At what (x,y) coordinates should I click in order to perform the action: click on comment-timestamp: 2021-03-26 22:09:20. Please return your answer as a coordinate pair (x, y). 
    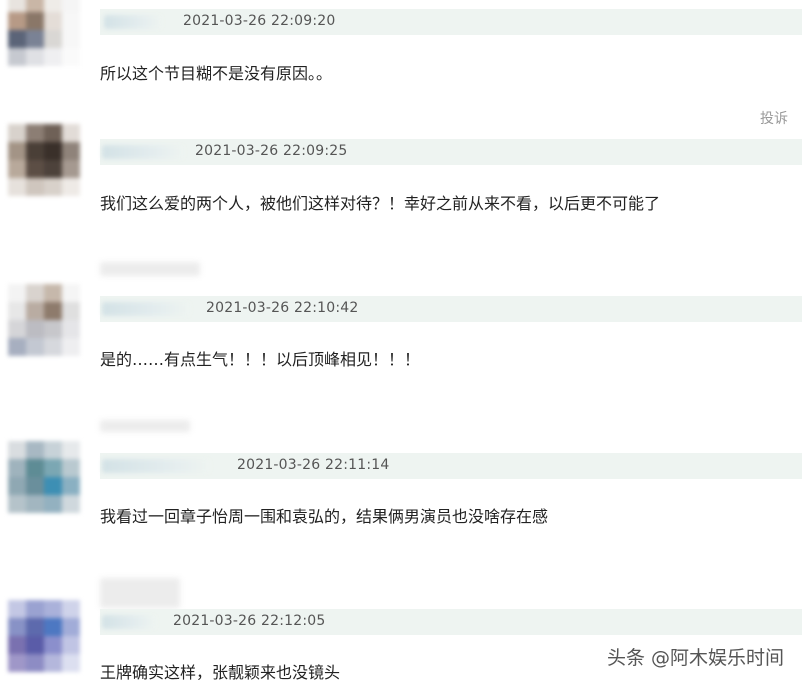
    Looking at the image, I should click on (259, 21).